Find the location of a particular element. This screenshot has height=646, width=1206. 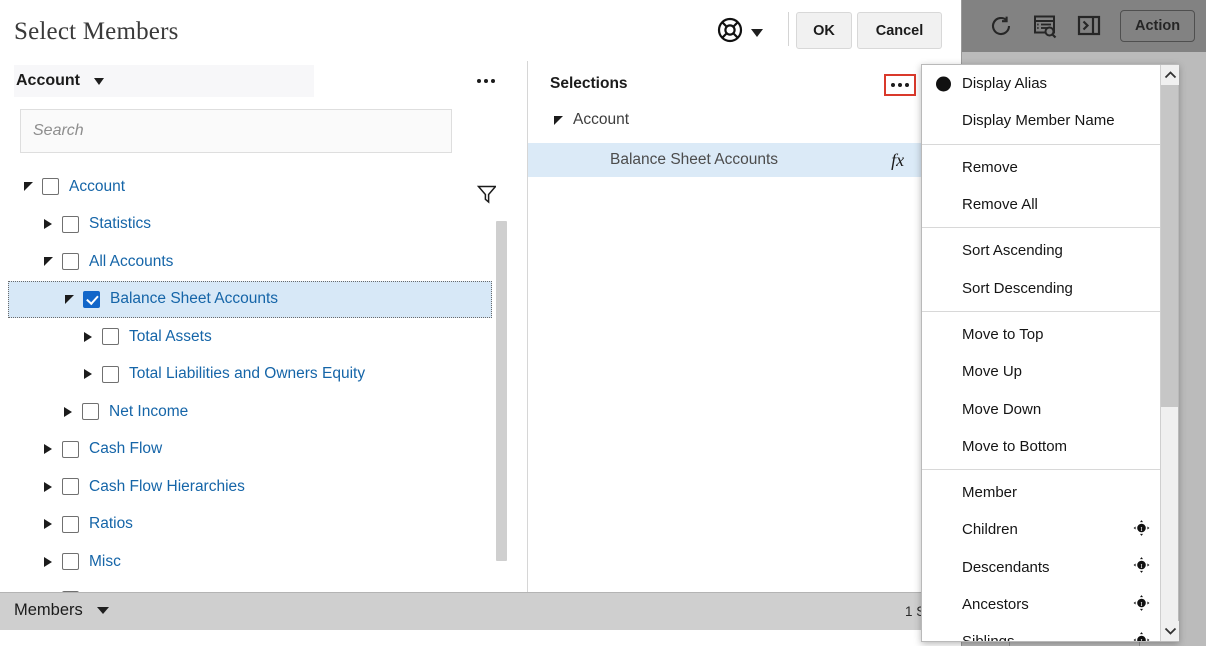

ok-button-label: OK is located at coordinates (824, 30).